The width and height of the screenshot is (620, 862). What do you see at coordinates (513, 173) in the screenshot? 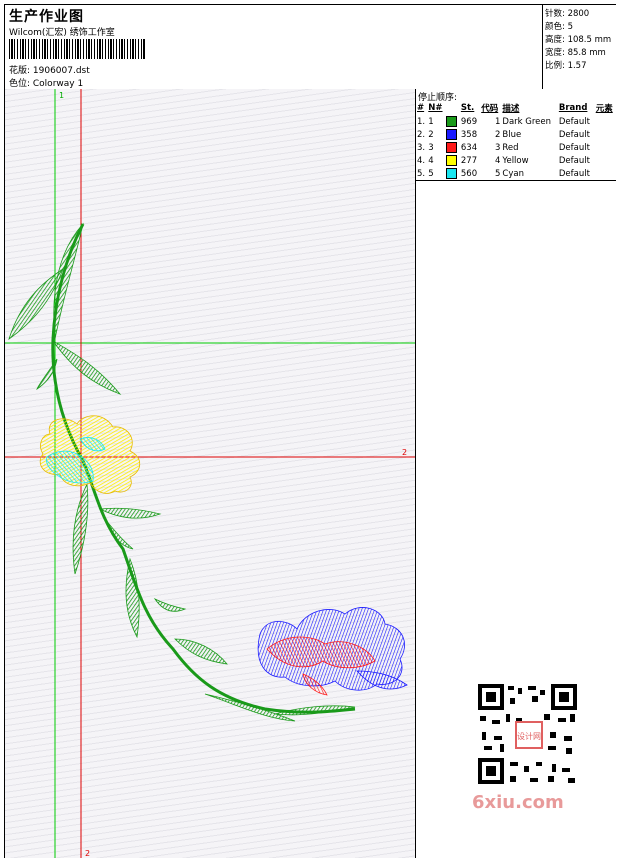
I see `row-description: Cyan` at bounding box center [513, 173].